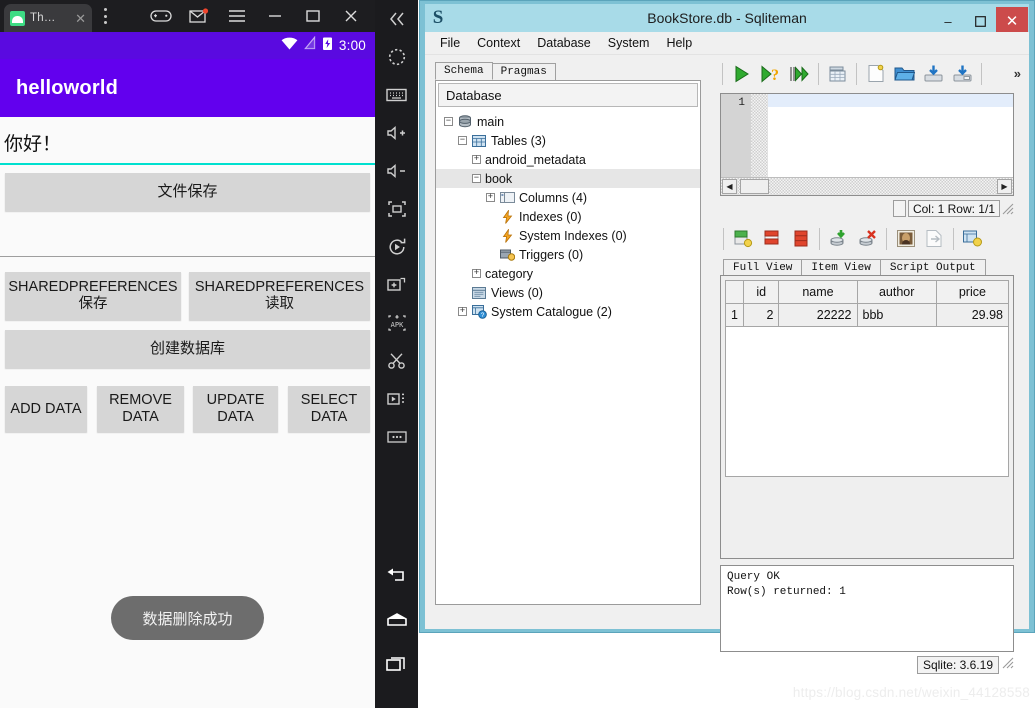  Describe the element at coordinates (933, 73) in the screenshot. I see `import-db-icon` at that location.